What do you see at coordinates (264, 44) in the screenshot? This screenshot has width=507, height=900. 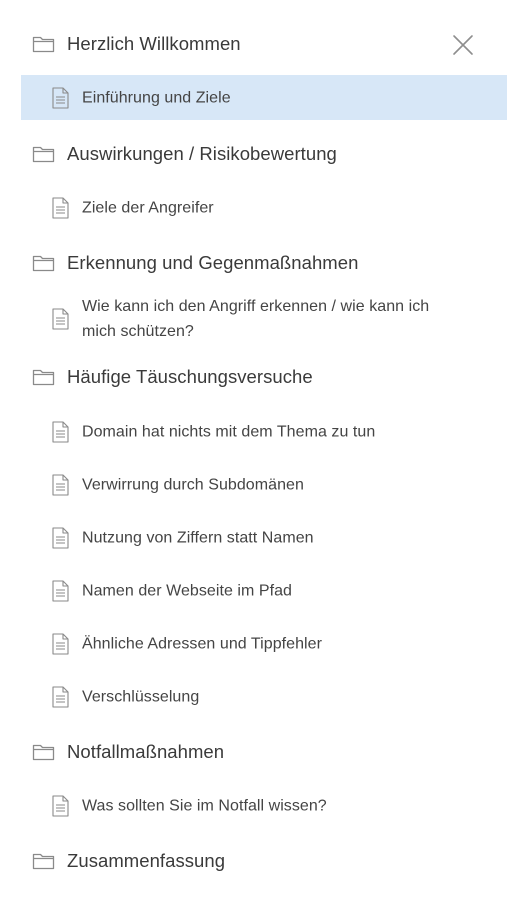 I see `toc-section-herzlich-willkommen: Herzlich Willkommen` at bounding box center [264, 44].